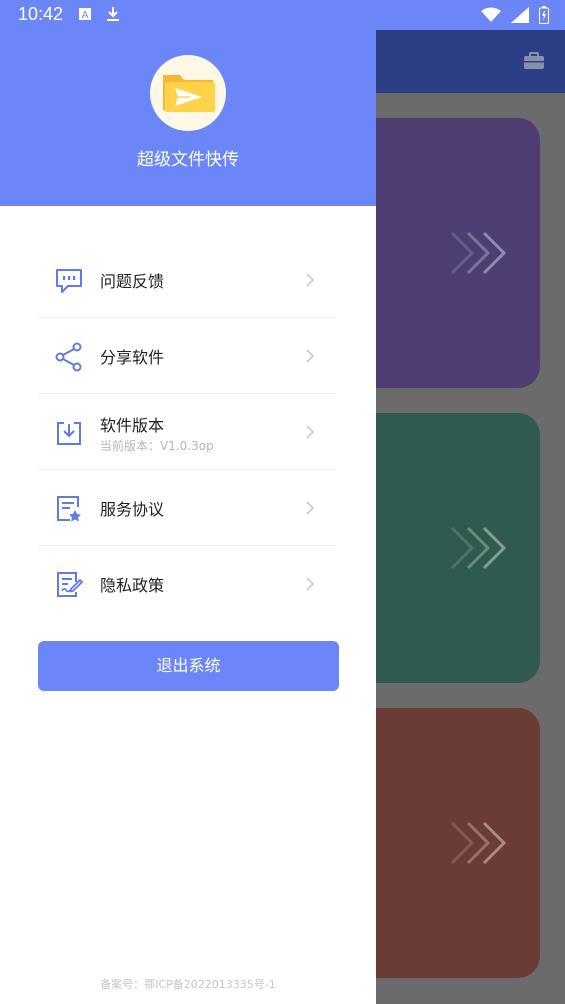 The height and width of the screenshot is (1004, 565). I want to click on icp-record-text: 备案号：鄂ICP备2022013335号-1, so click(188, 984).